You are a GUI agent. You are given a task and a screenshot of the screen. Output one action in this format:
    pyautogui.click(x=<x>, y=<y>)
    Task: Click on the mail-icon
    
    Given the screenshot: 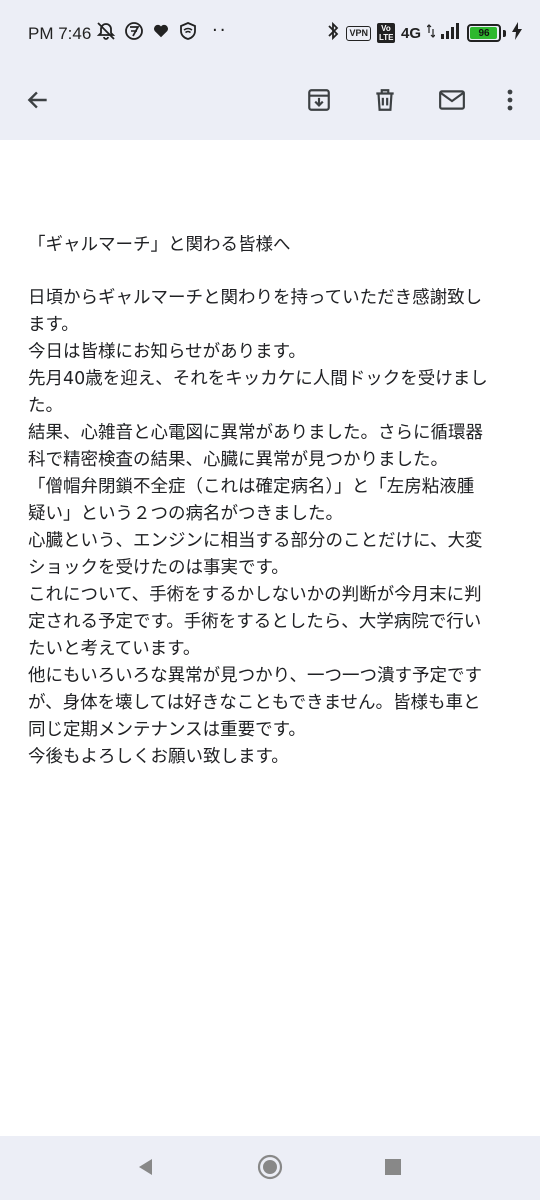 What is the action you would take?
    pyautogui.click(x=452, y=102)
    